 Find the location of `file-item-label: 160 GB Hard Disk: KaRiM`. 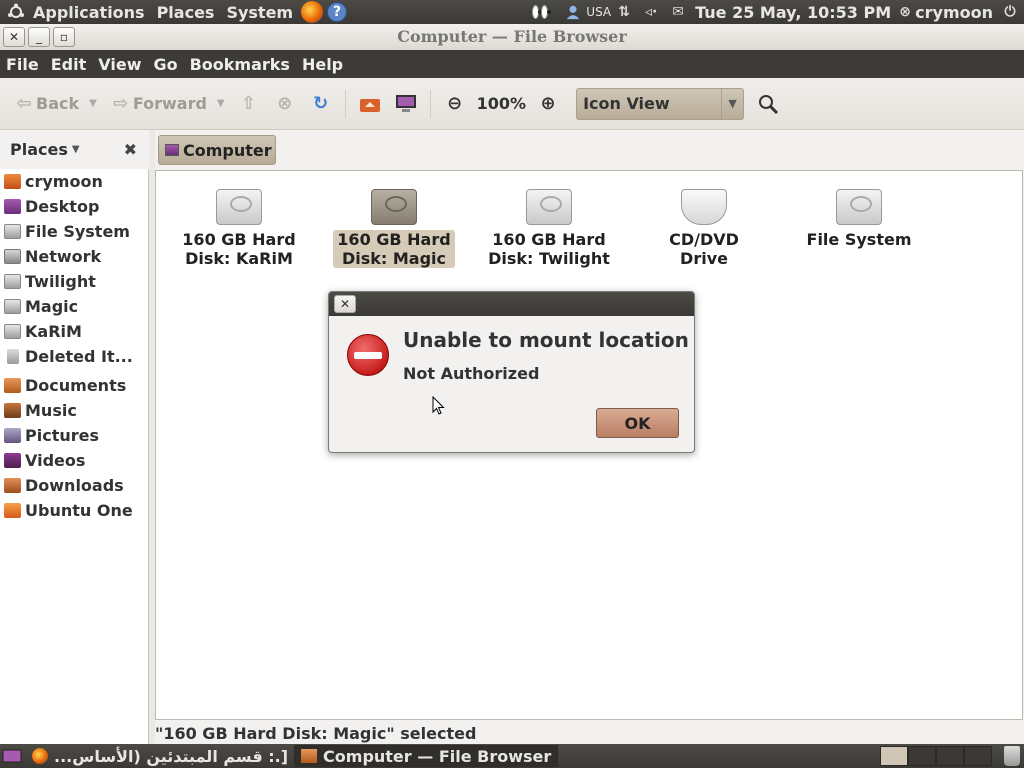

file-item-label: 160 GB Hard Disk: KaRiM is located at coordinates (238, 249).